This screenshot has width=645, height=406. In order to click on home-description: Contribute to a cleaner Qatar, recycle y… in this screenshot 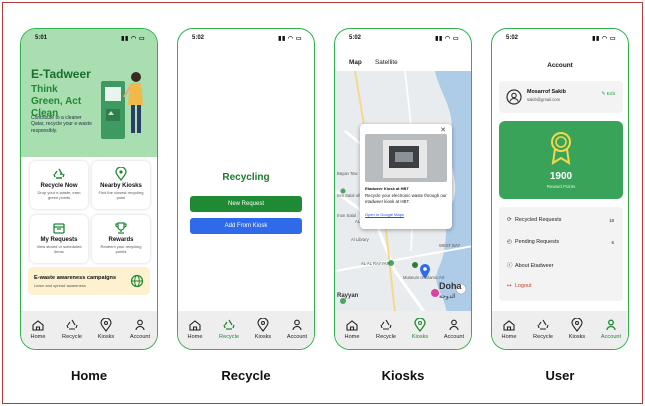, I will do `click(61, 124)`.